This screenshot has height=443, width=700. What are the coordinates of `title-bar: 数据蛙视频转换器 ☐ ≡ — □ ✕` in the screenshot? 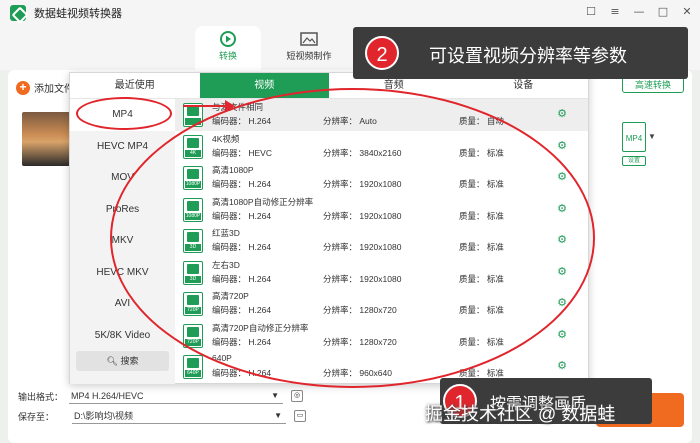 It's located at (350, 13).